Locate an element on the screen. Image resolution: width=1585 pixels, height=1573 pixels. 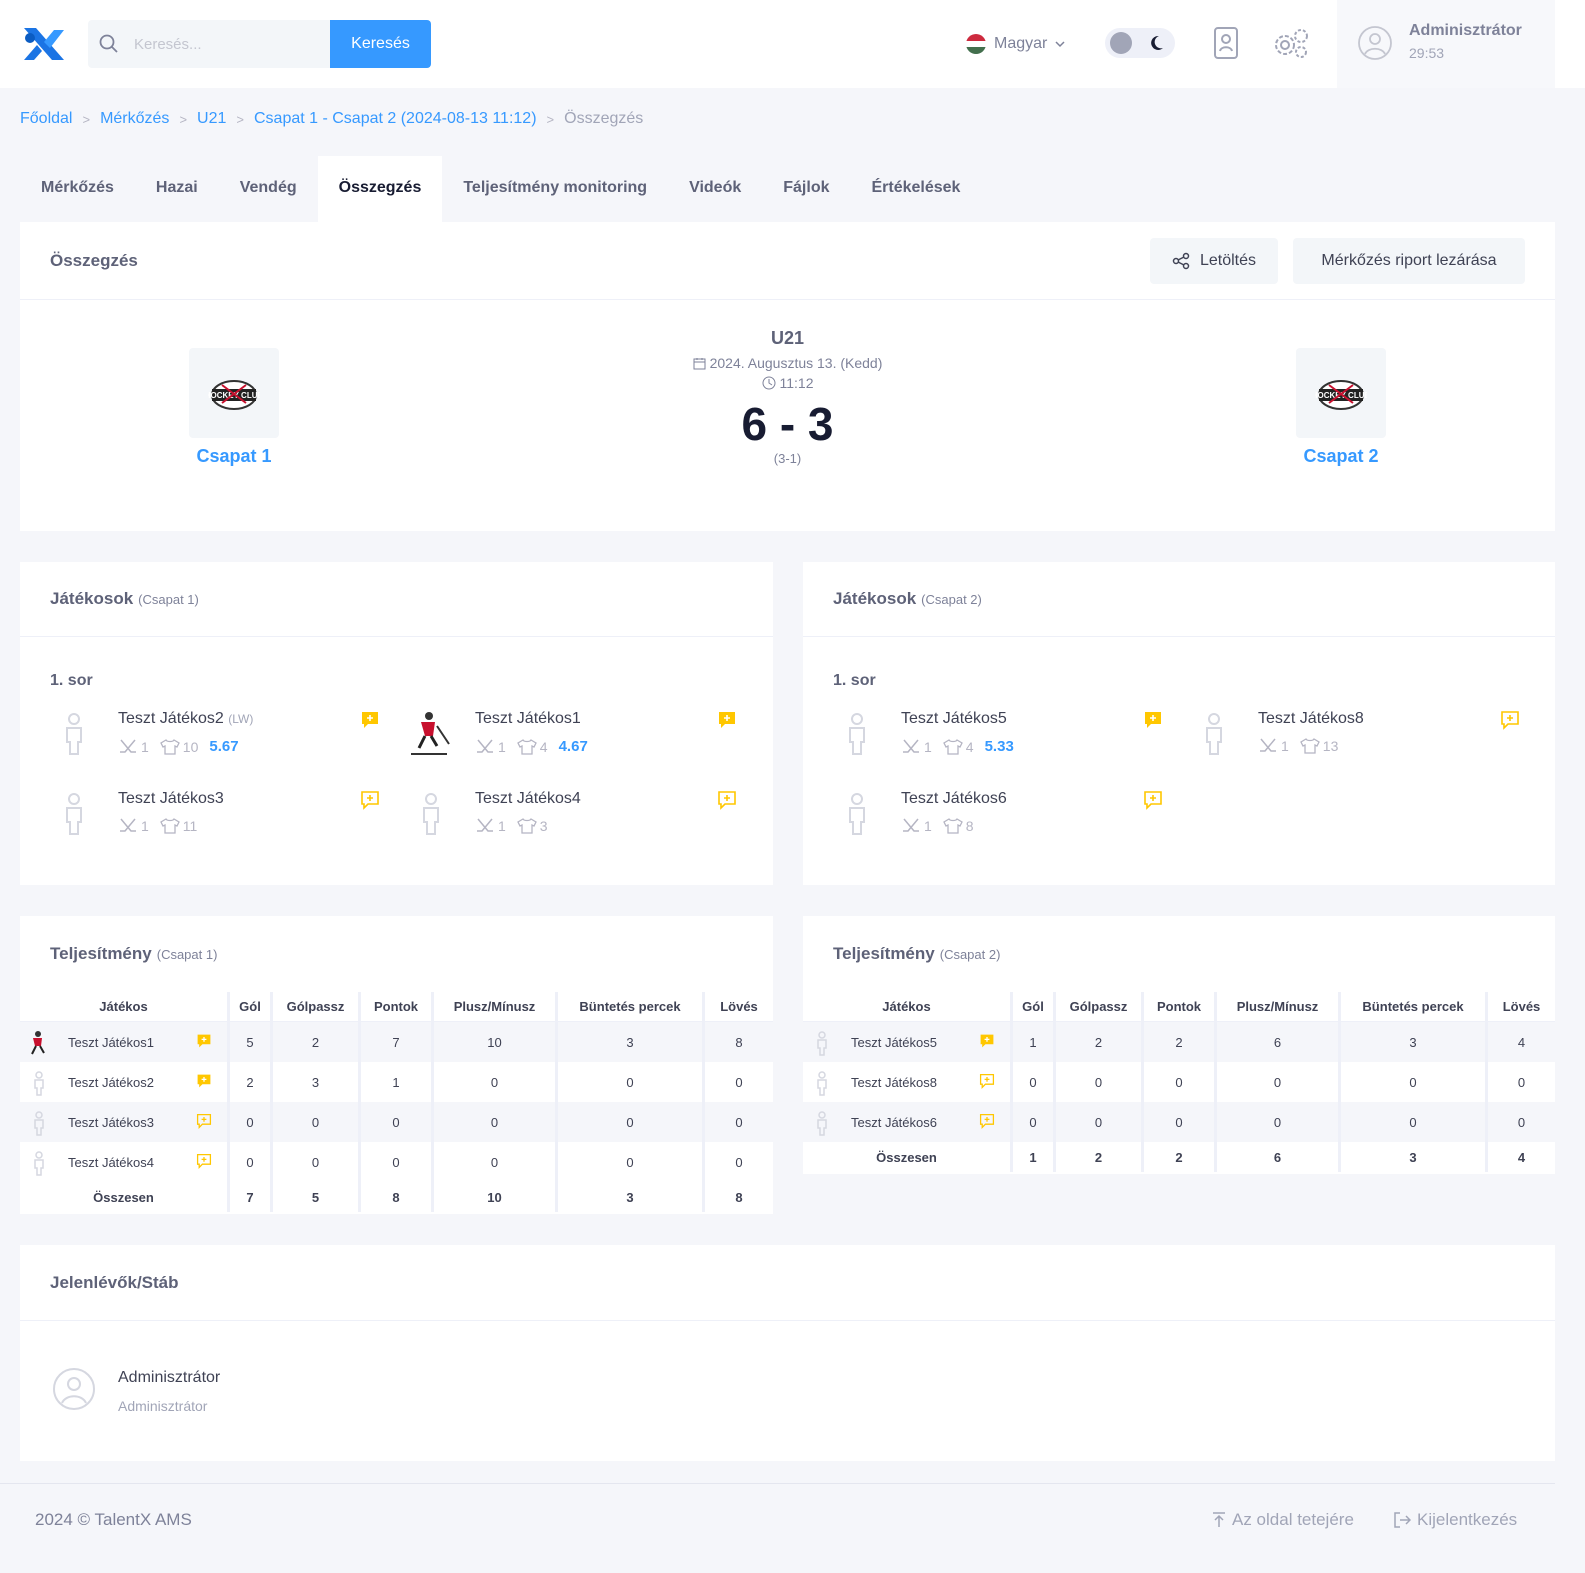
home-team-name: Csapat 1 is located at coordinates (234, 456).